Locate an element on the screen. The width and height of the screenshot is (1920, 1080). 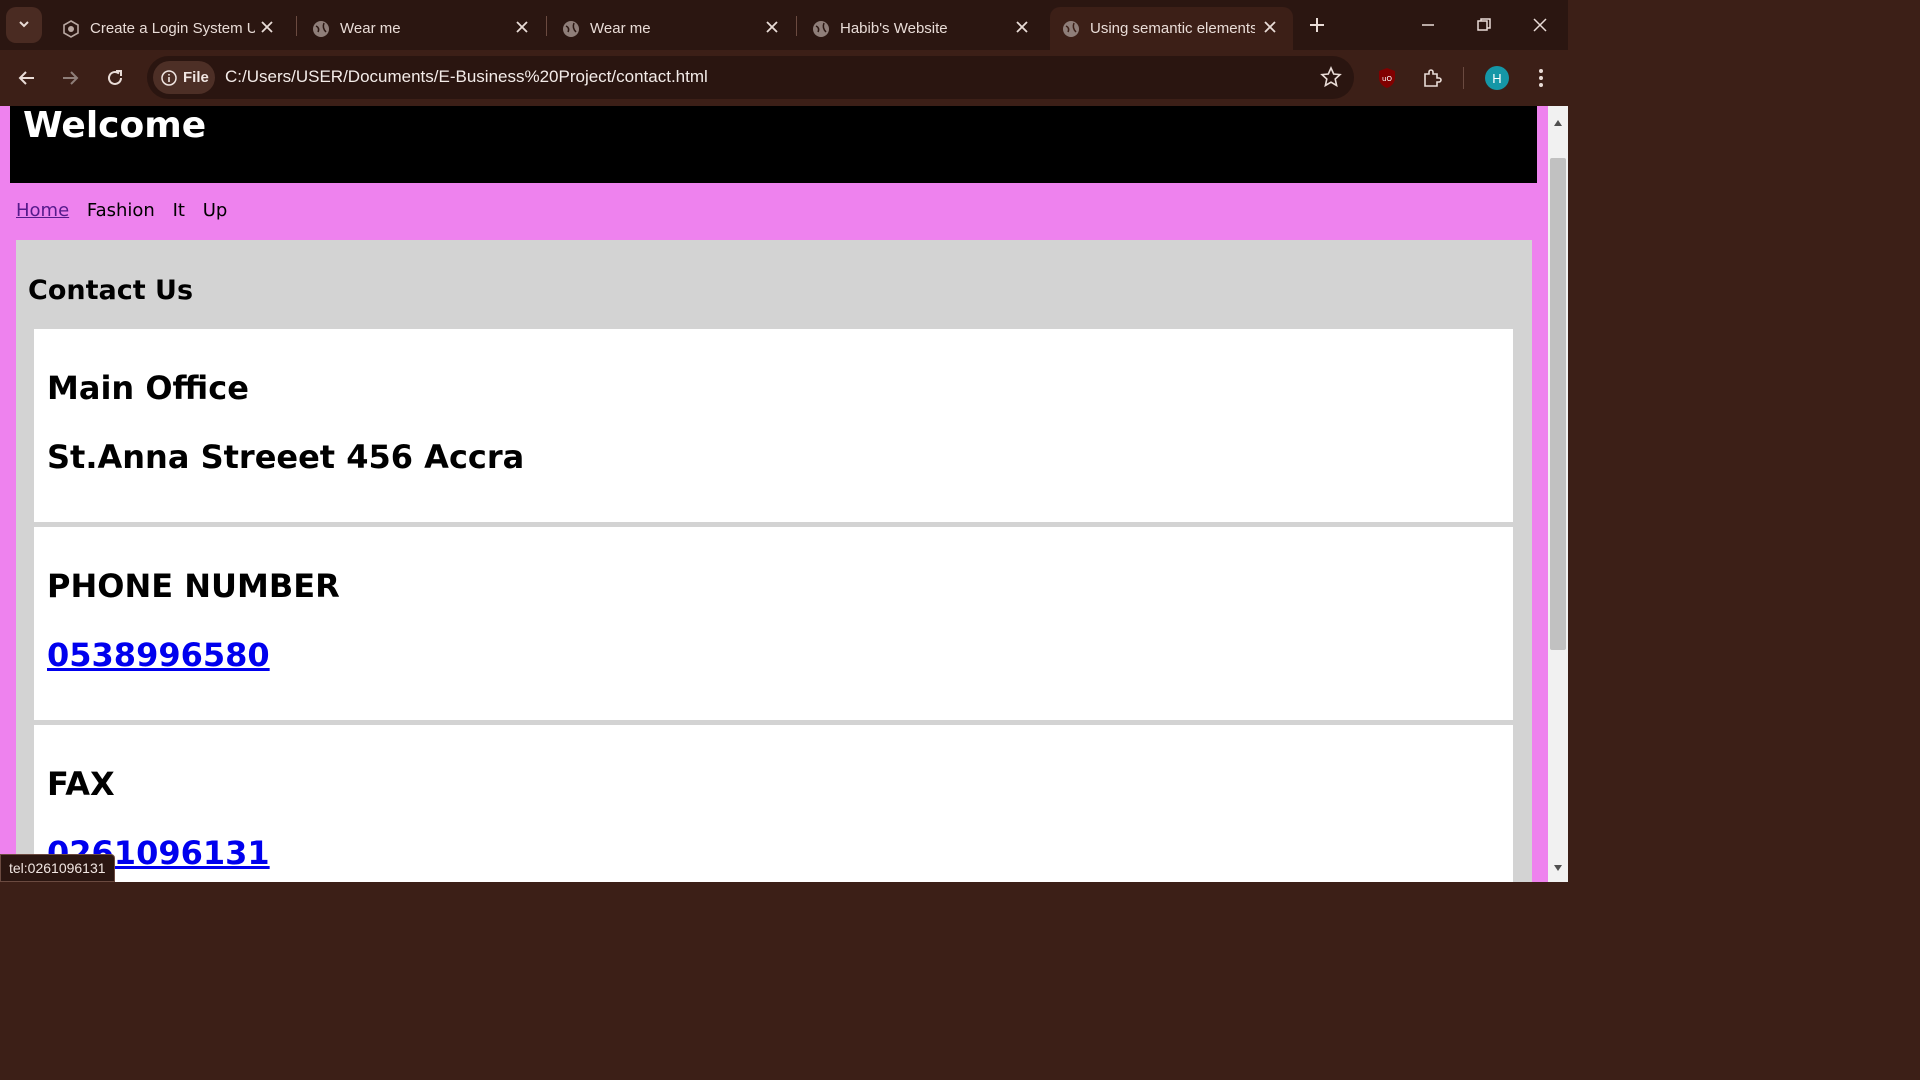
phone-link: 0538996580 is located at coordinates (158, 655).